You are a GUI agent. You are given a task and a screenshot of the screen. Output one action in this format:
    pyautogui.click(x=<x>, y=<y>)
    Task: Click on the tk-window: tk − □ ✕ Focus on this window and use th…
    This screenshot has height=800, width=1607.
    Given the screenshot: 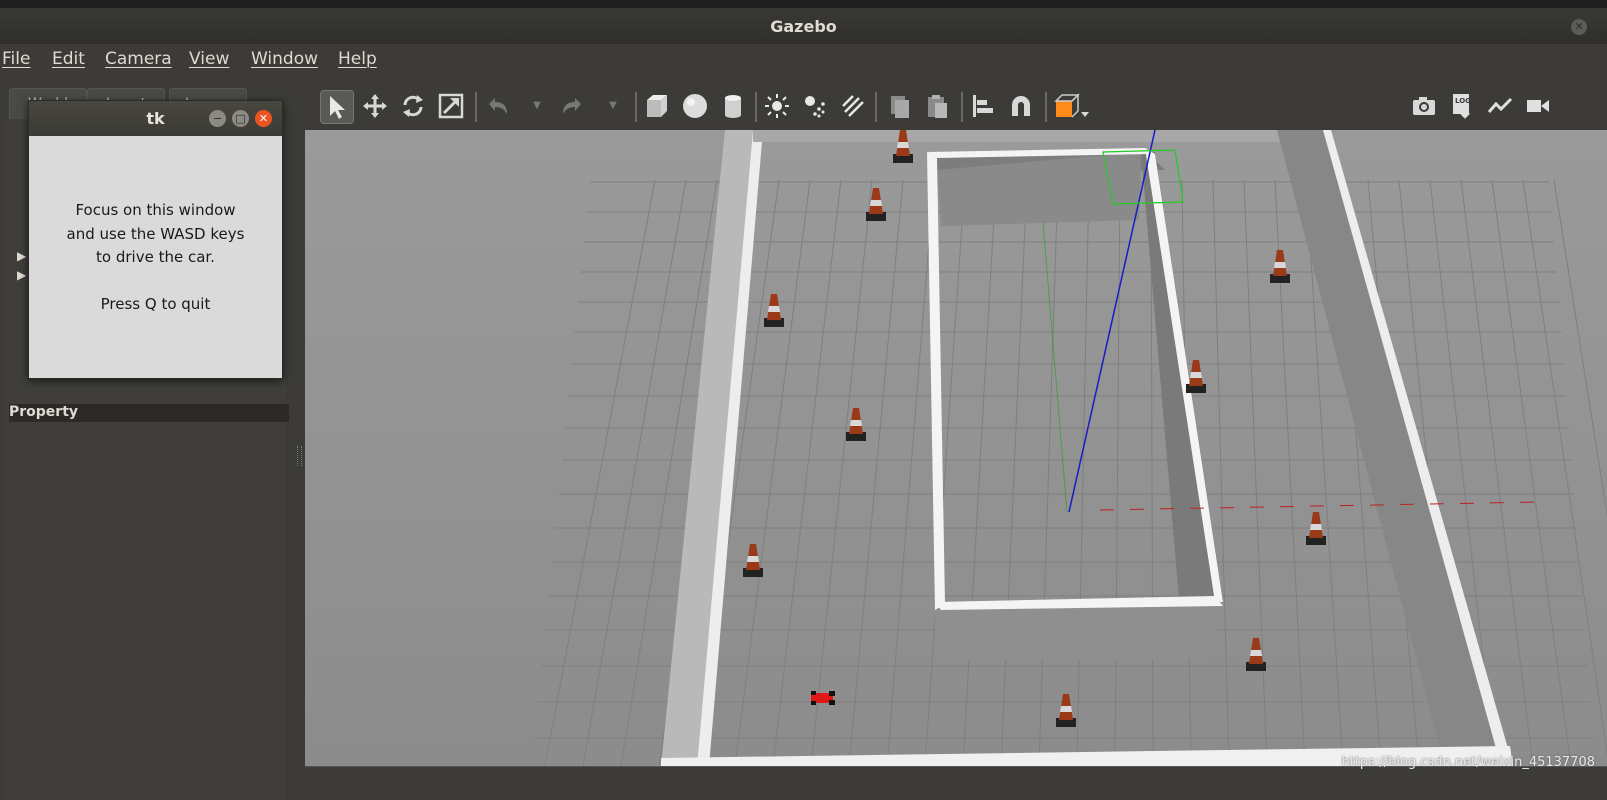 What is the action you would take?
    pyautogui.click(x=155, y=239)
    